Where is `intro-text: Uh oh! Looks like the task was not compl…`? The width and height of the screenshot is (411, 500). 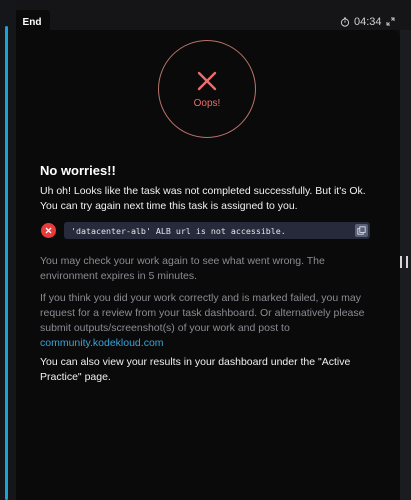 intro-text: Uh oh! Looks like the task was not compl… is located at coordinates (203, 198).